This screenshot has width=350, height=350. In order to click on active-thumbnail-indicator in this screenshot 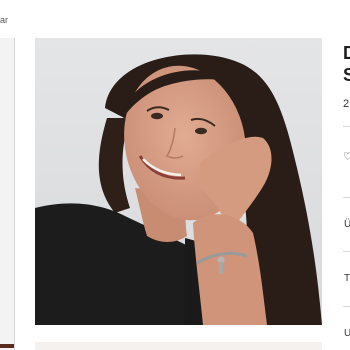, I will do `click(7, 346)`.